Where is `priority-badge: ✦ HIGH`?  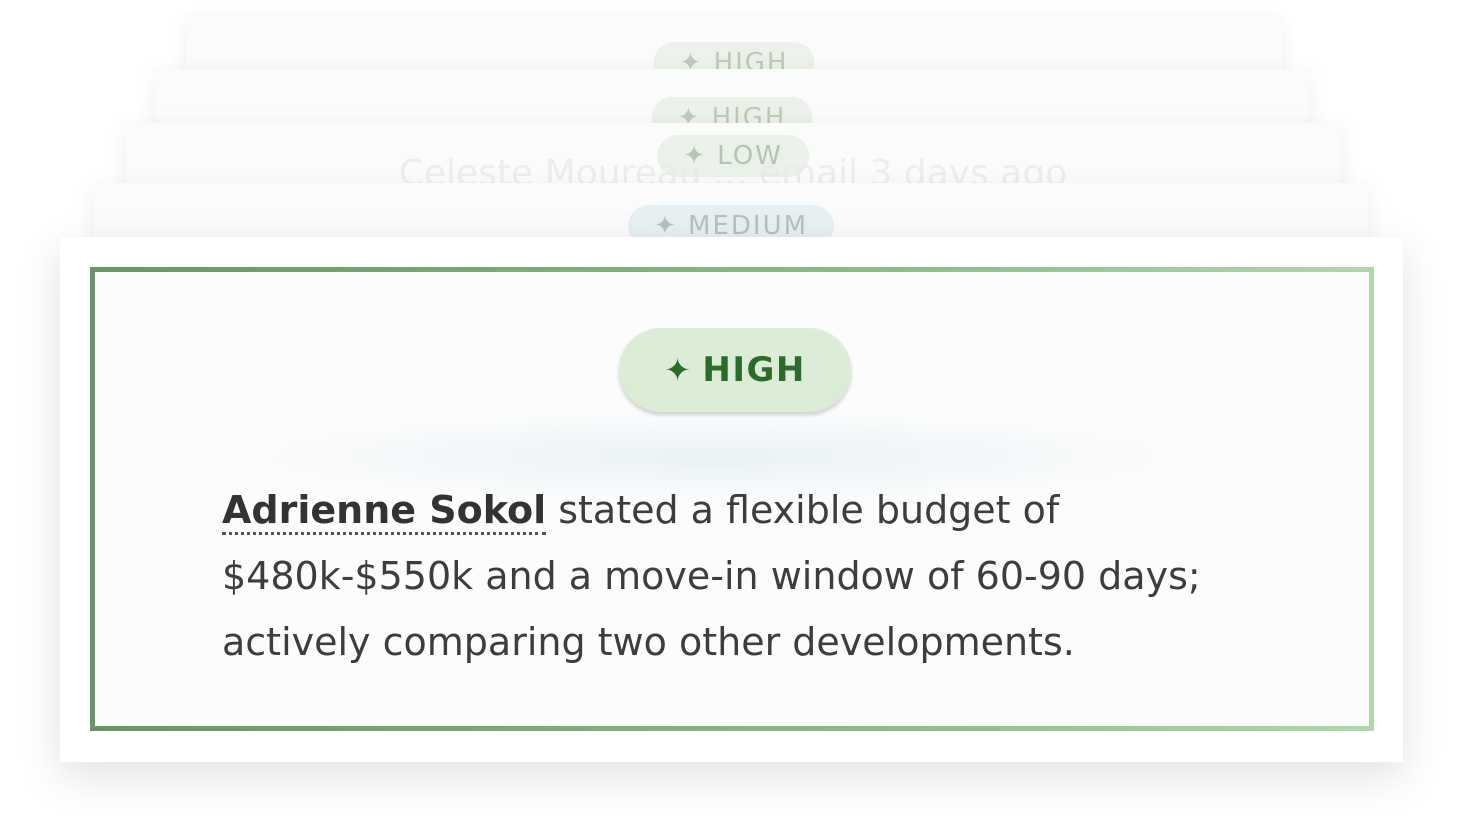 priority-badge: ✦ HIGH is located at coordinates (735, 370).